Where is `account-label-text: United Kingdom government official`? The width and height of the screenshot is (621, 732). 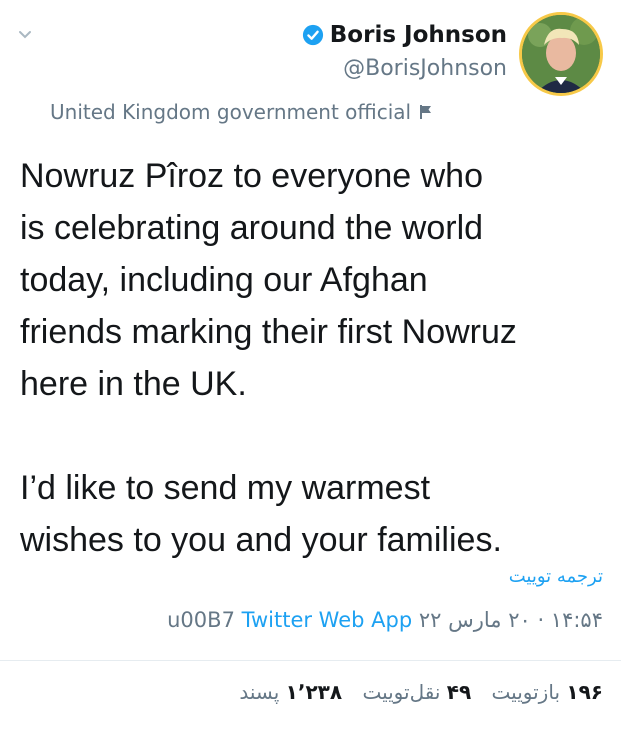
account-label-text: United Kingdom government official is located at coordinates (231, 112).